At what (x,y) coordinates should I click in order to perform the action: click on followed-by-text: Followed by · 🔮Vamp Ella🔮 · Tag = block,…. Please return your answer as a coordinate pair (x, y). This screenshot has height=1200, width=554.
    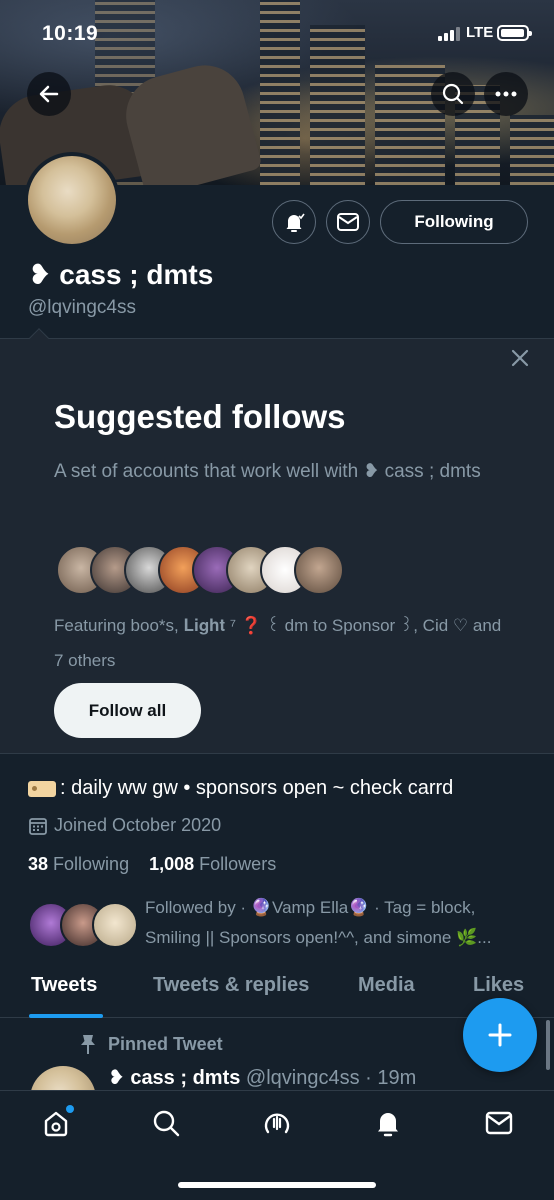
    Looking at the image, I should click on (340, 923).